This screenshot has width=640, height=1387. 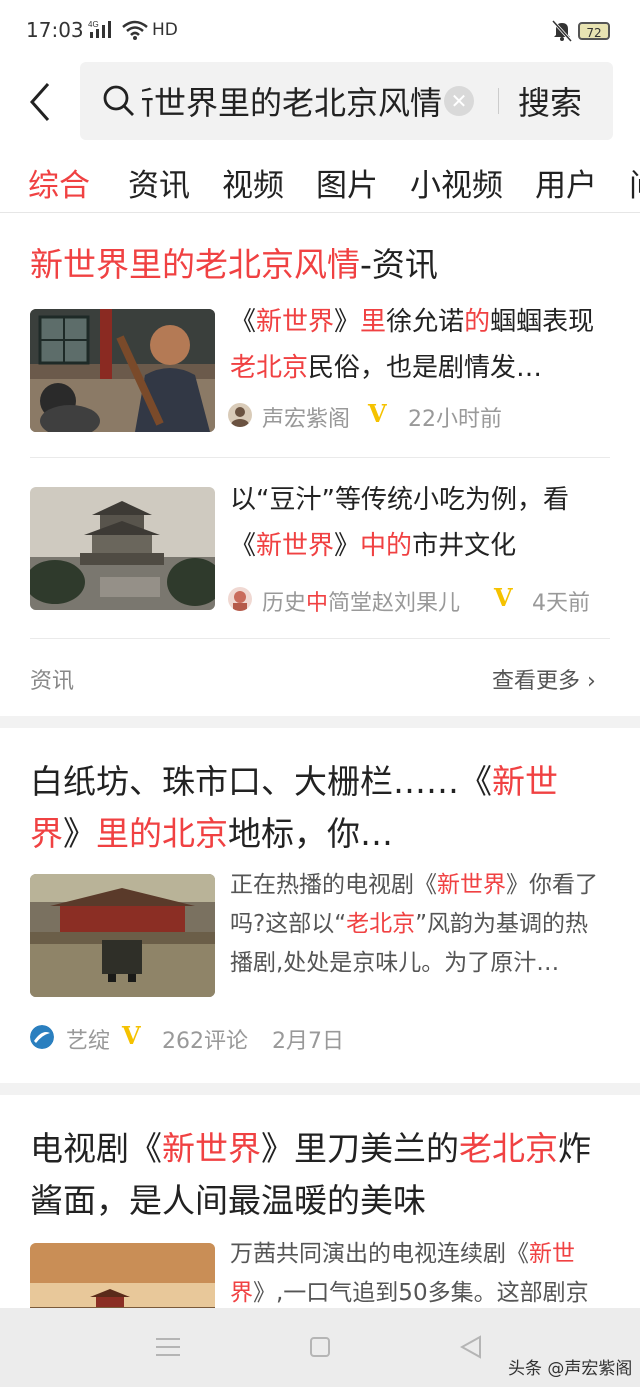 I want to click on search-bar: 新世界里的老北京风情 ✕ 搜索, so click(x=320, y=102).